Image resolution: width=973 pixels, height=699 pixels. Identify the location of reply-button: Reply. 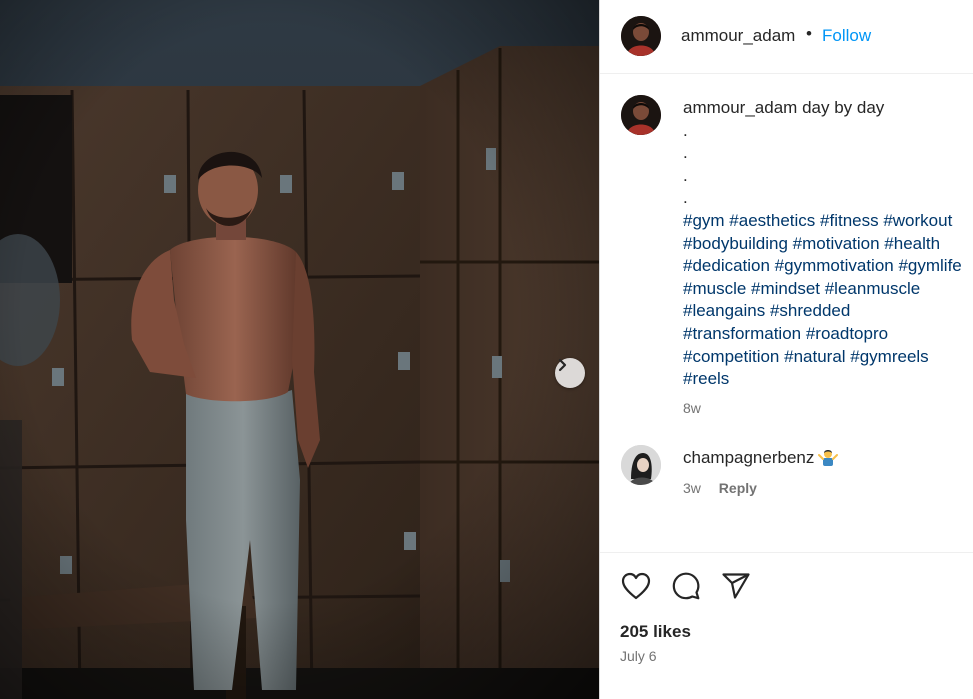
(738, 488).